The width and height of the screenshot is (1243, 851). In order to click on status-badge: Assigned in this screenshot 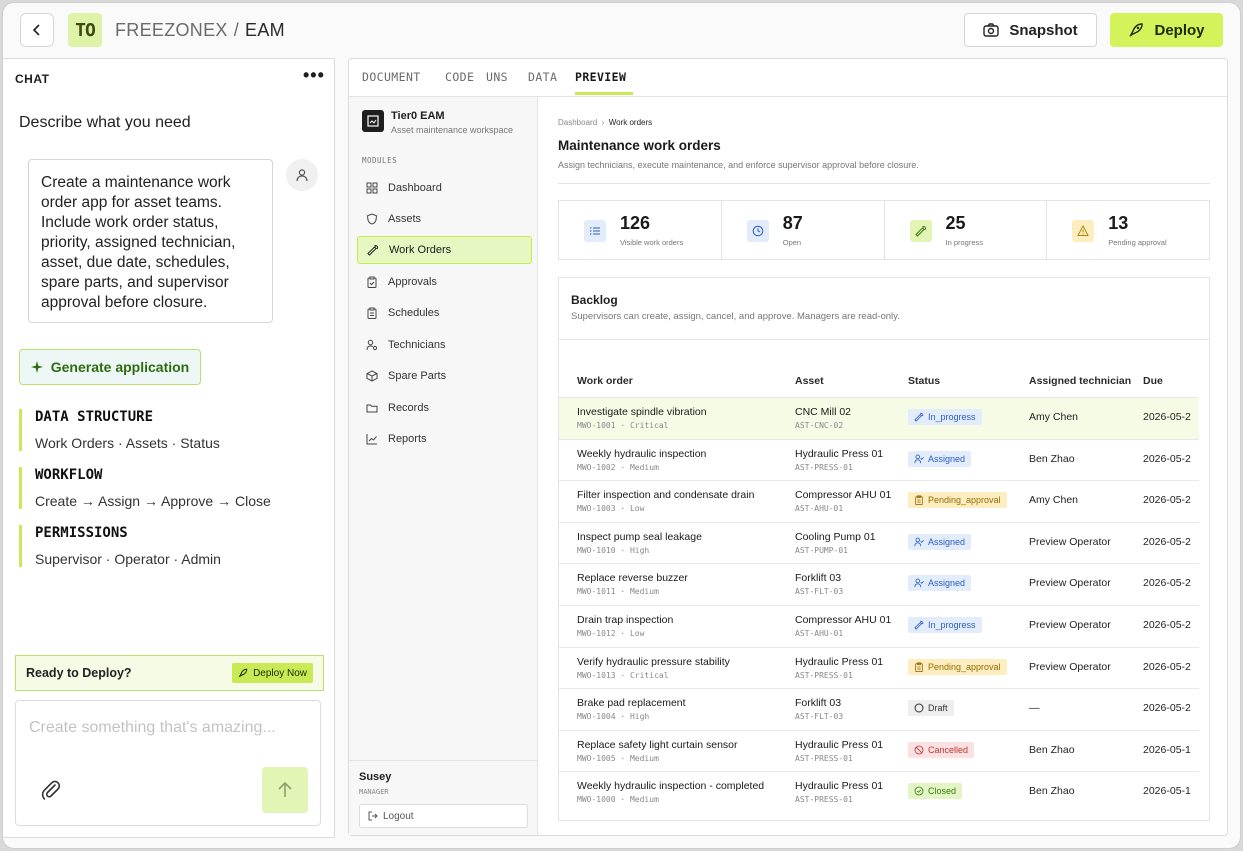, I will do `click(940, 541)`.